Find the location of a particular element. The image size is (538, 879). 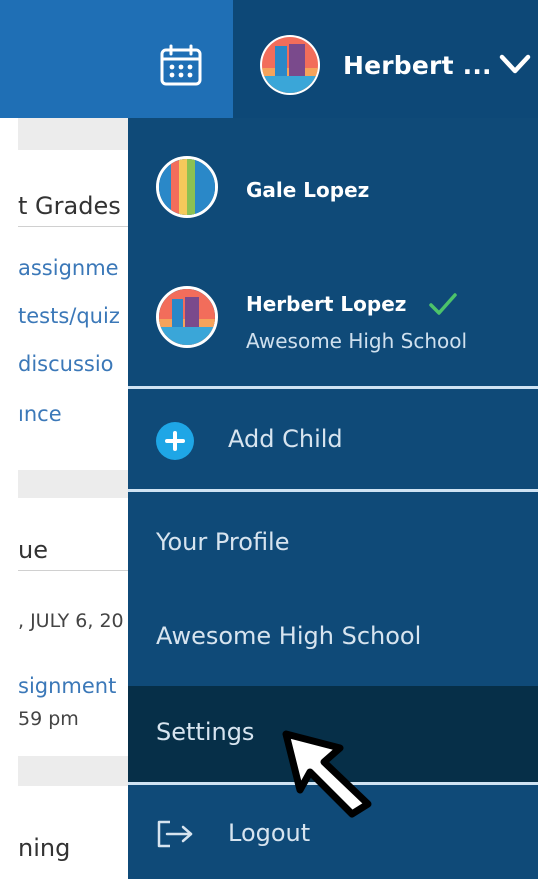

settings-label: Settings is located at coordinates (205, 732).